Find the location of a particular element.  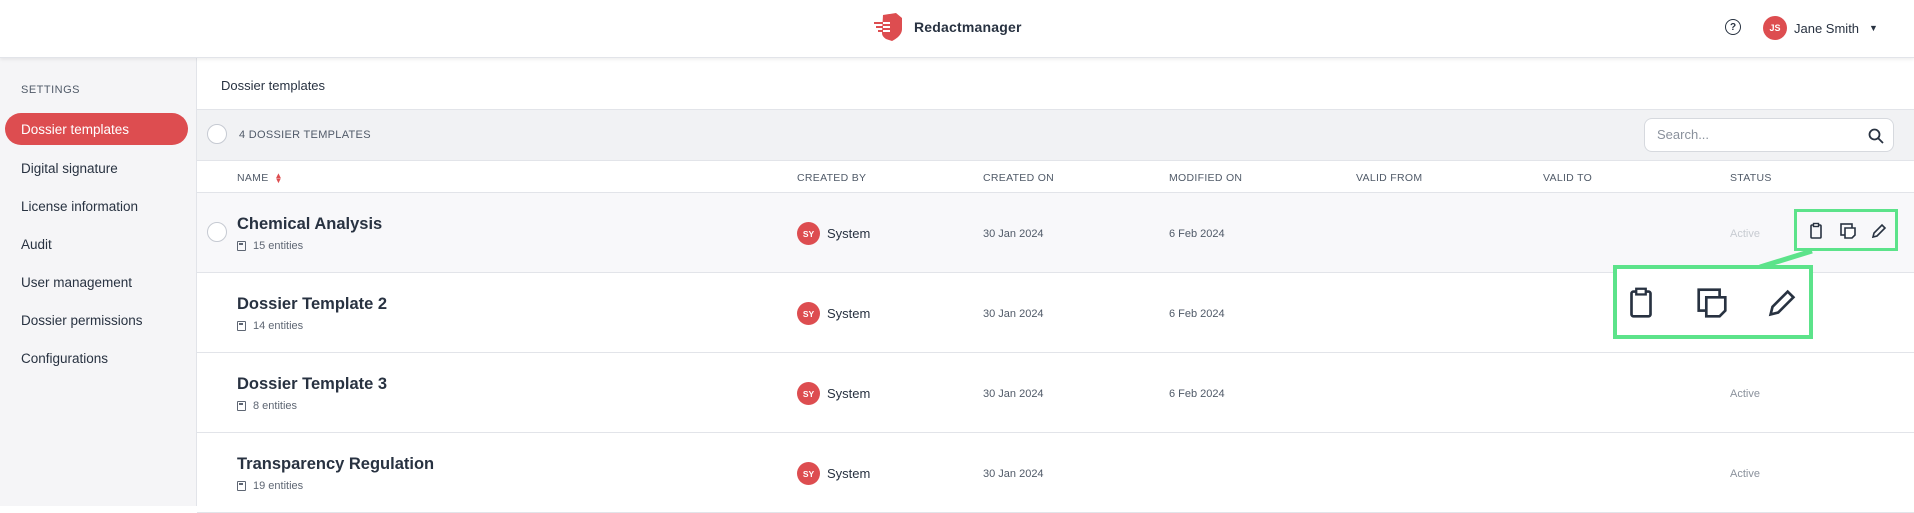

sidebar-heading: SETTINGS is located at coordinates (51, 90).